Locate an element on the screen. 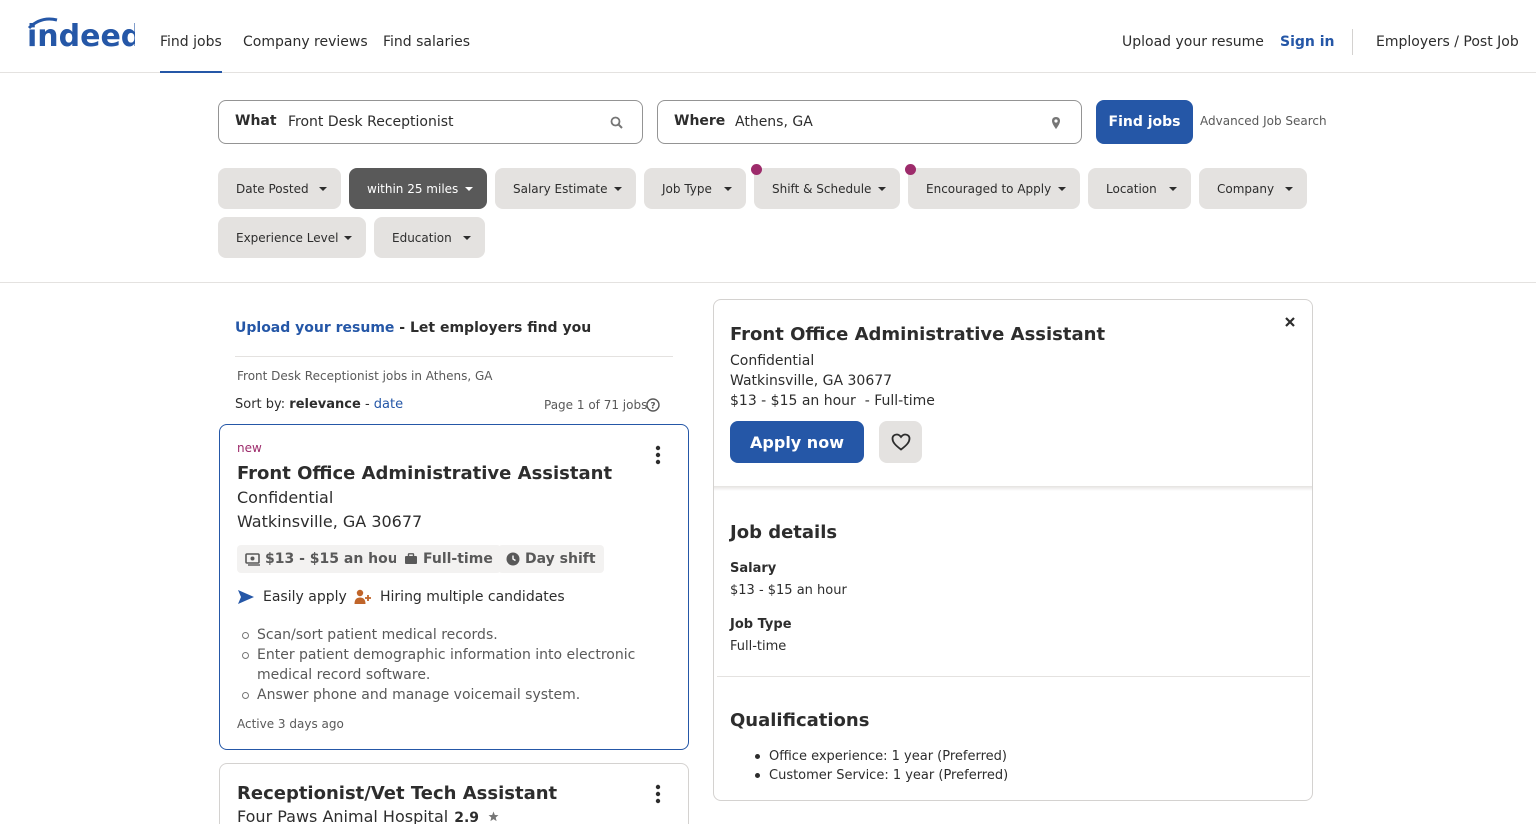  filter-location: Location is located at coordinates (1139, 188).